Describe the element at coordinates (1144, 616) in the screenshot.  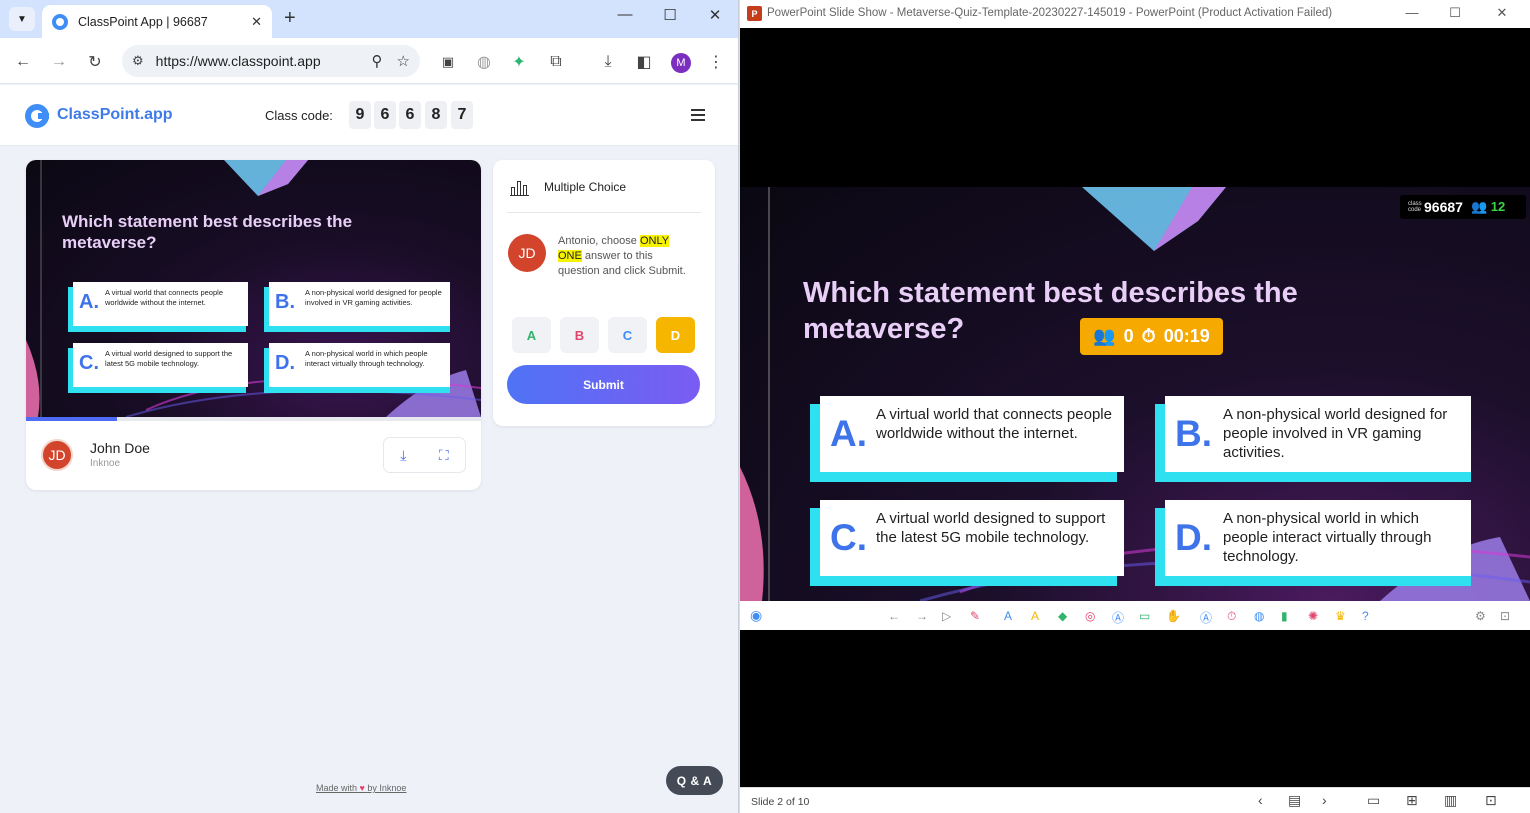
I see `whiteboard-icon: ▭` at that location.